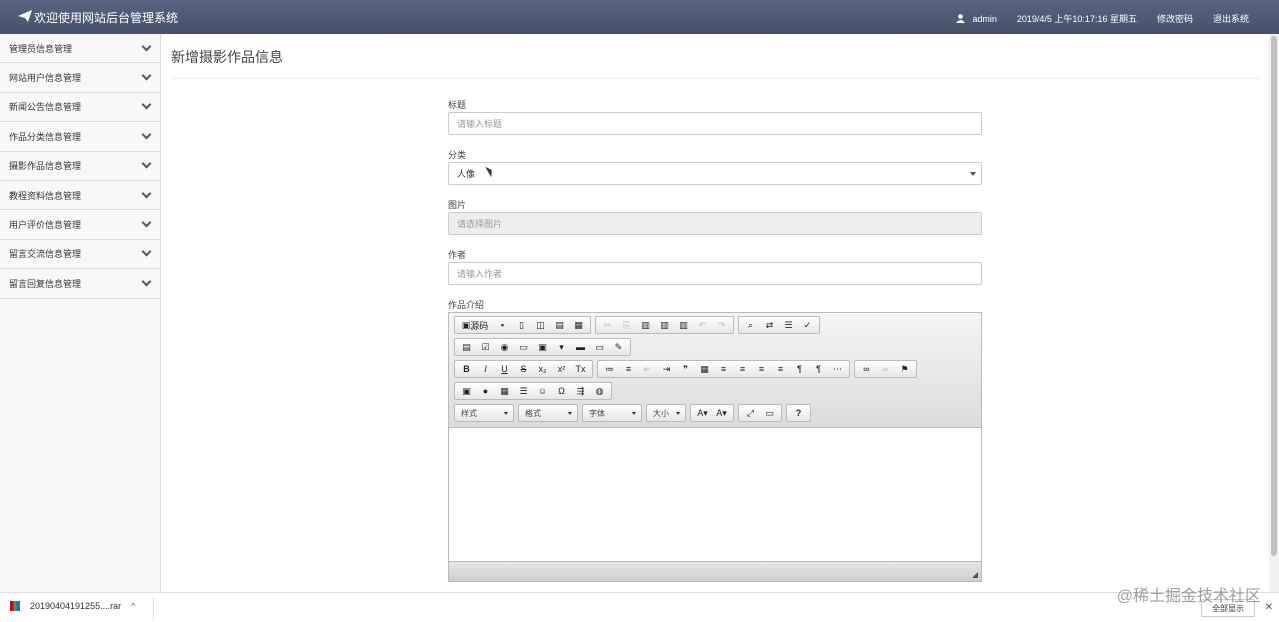 The width and height of the screenshot is (1279, 622). I want to click on justify-icon: ≡, so click(780, 369).